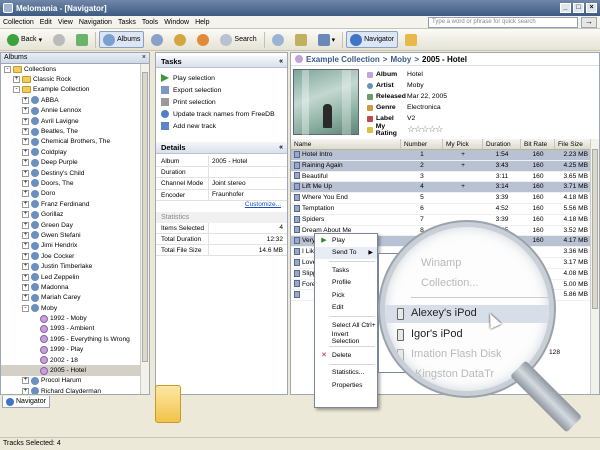  I want to click on forward-button, so click(59, 39).